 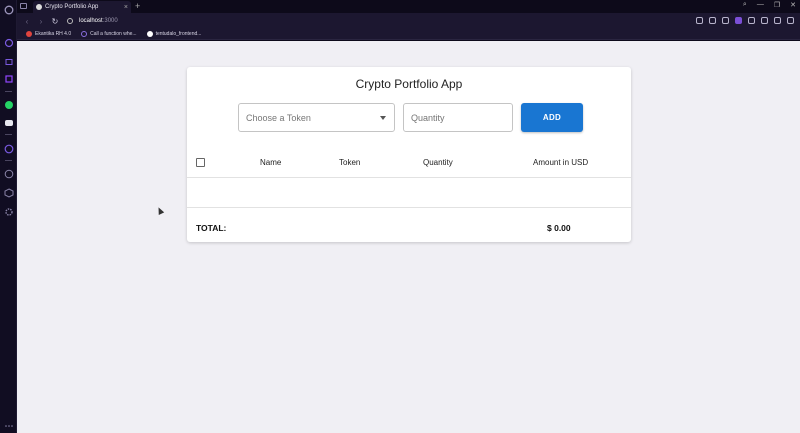 I want to click on github-icon, so click(x=149, y=34).